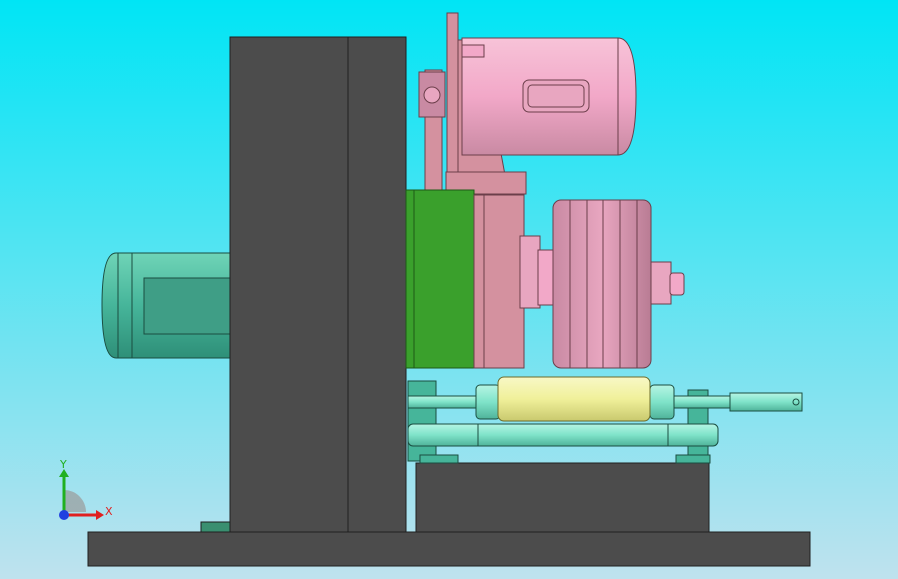 This screenshot has height=579, width=898. I want to click on triad-arc, so click(75, 501).